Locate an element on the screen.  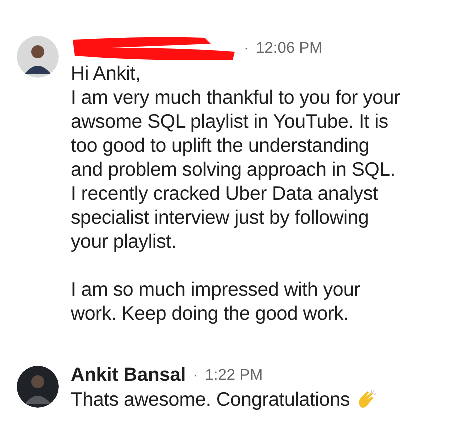
message-text: too good to uplift the understanding is located at coordinates (220, 146).